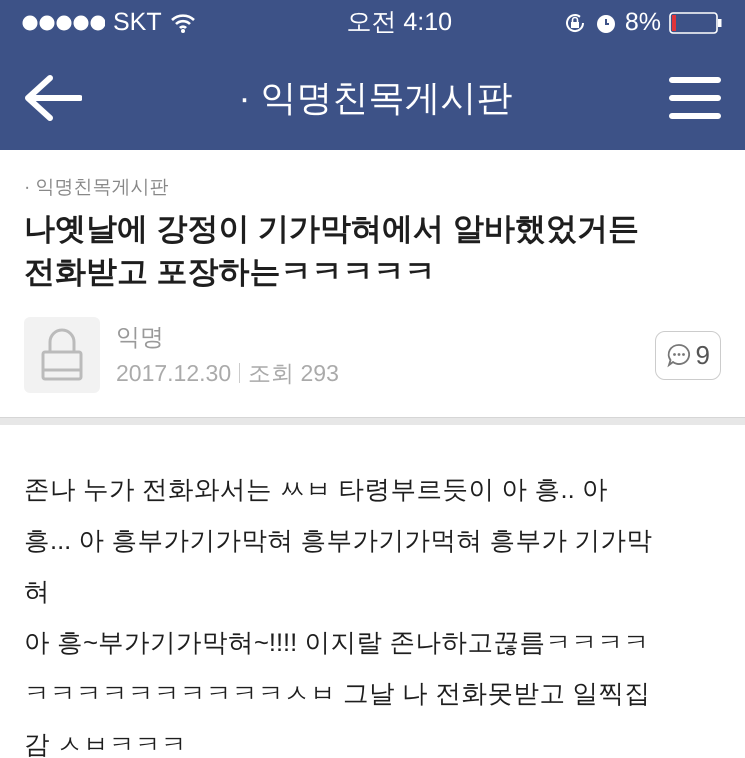 This screenshot has width=745, height=758. Describe the element at coordinates (695, 98) in the screenshot. I see `menu-icon` at that location.